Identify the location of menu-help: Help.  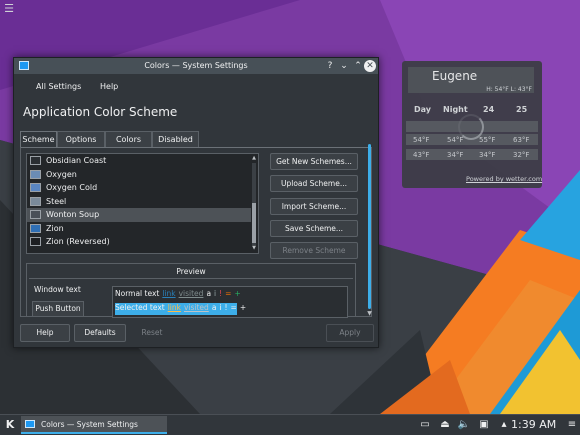
(109, 86).